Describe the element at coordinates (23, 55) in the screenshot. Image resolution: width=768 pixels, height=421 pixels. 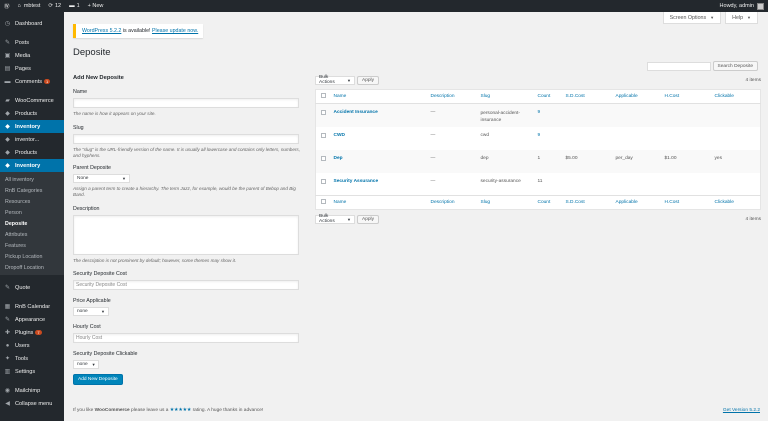
I see `menu-label: Media` at that location.